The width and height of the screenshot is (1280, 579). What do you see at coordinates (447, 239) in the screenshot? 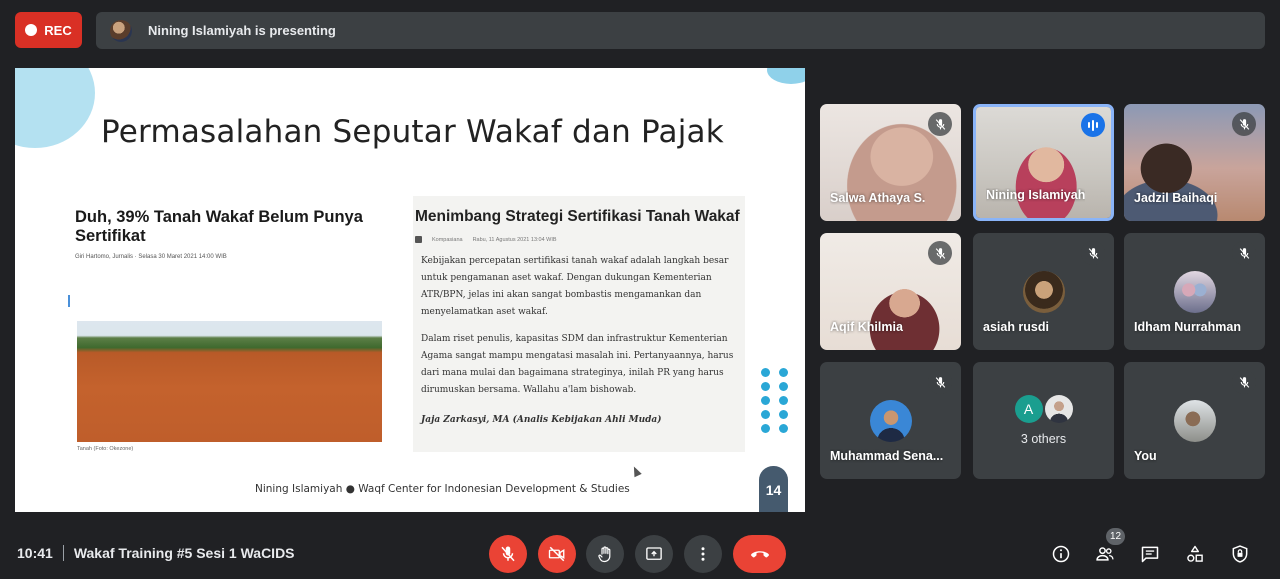
I see `right-article-source: Kompasiana` at bounding box center [447, 239].